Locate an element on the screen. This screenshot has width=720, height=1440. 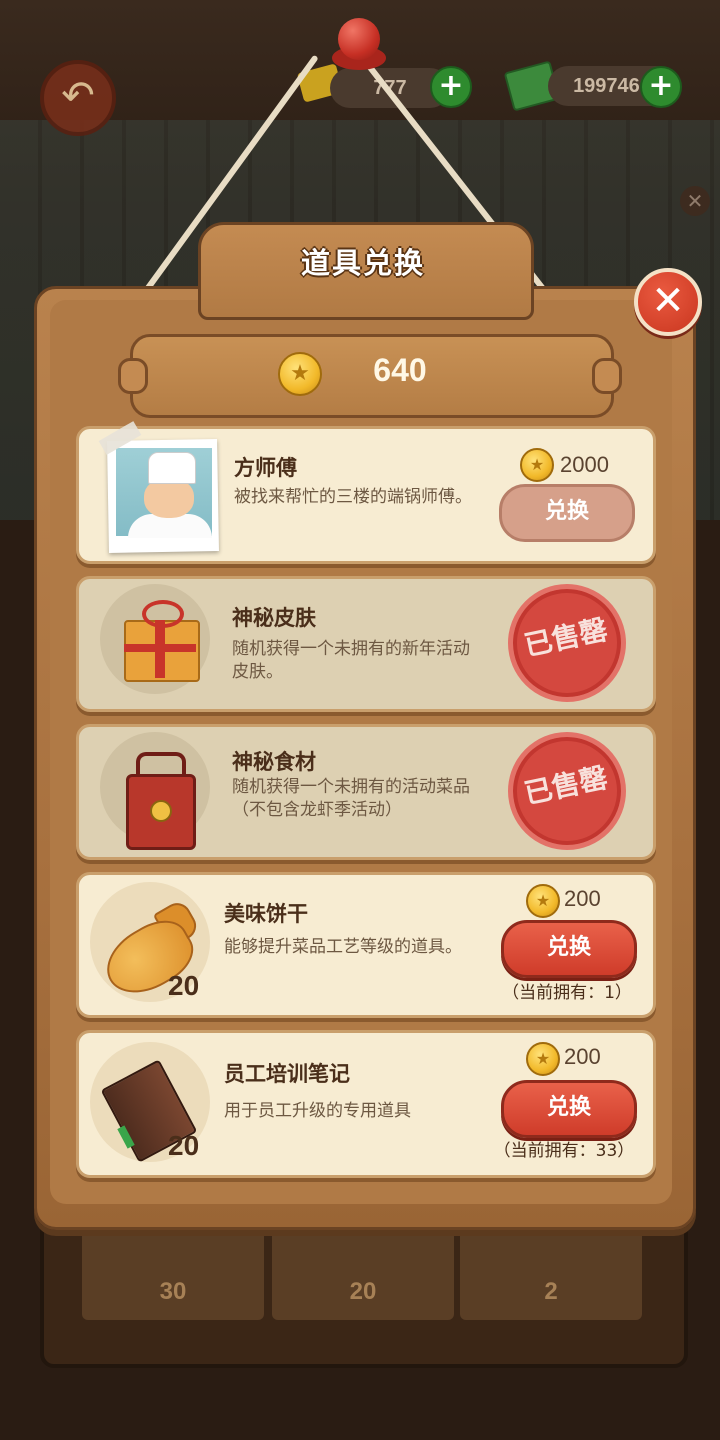
gift-bow is located at coordinates (163, 614).